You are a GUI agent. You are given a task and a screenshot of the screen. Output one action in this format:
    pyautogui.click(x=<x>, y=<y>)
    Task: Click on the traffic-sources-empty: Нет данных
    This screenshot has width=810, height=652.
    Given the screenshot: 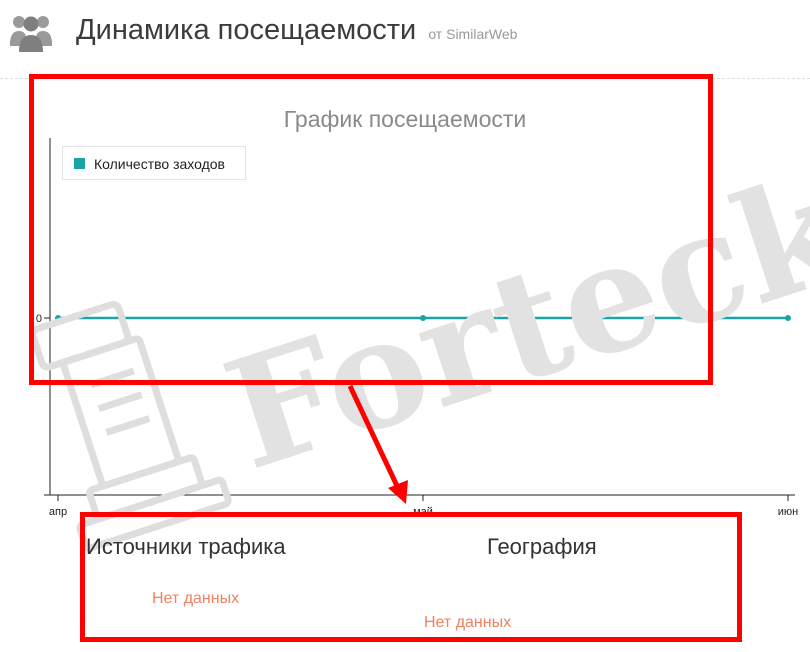 What is the action you would take?
    pyautogui.click(x=196, y=598)
    